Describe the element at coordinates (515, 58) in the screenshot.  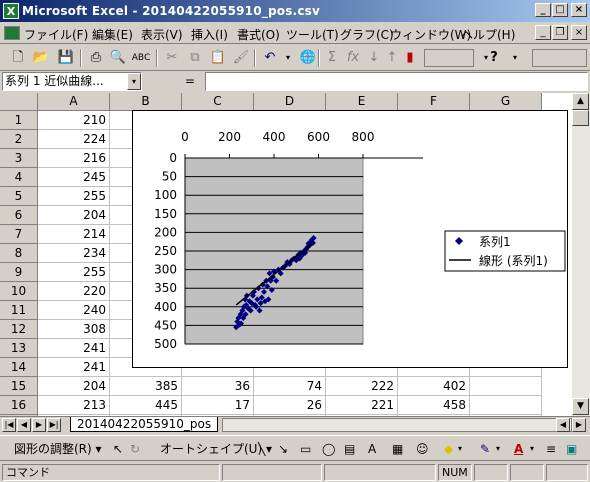
I see `help-dropdown-icon: ▾` at that location.